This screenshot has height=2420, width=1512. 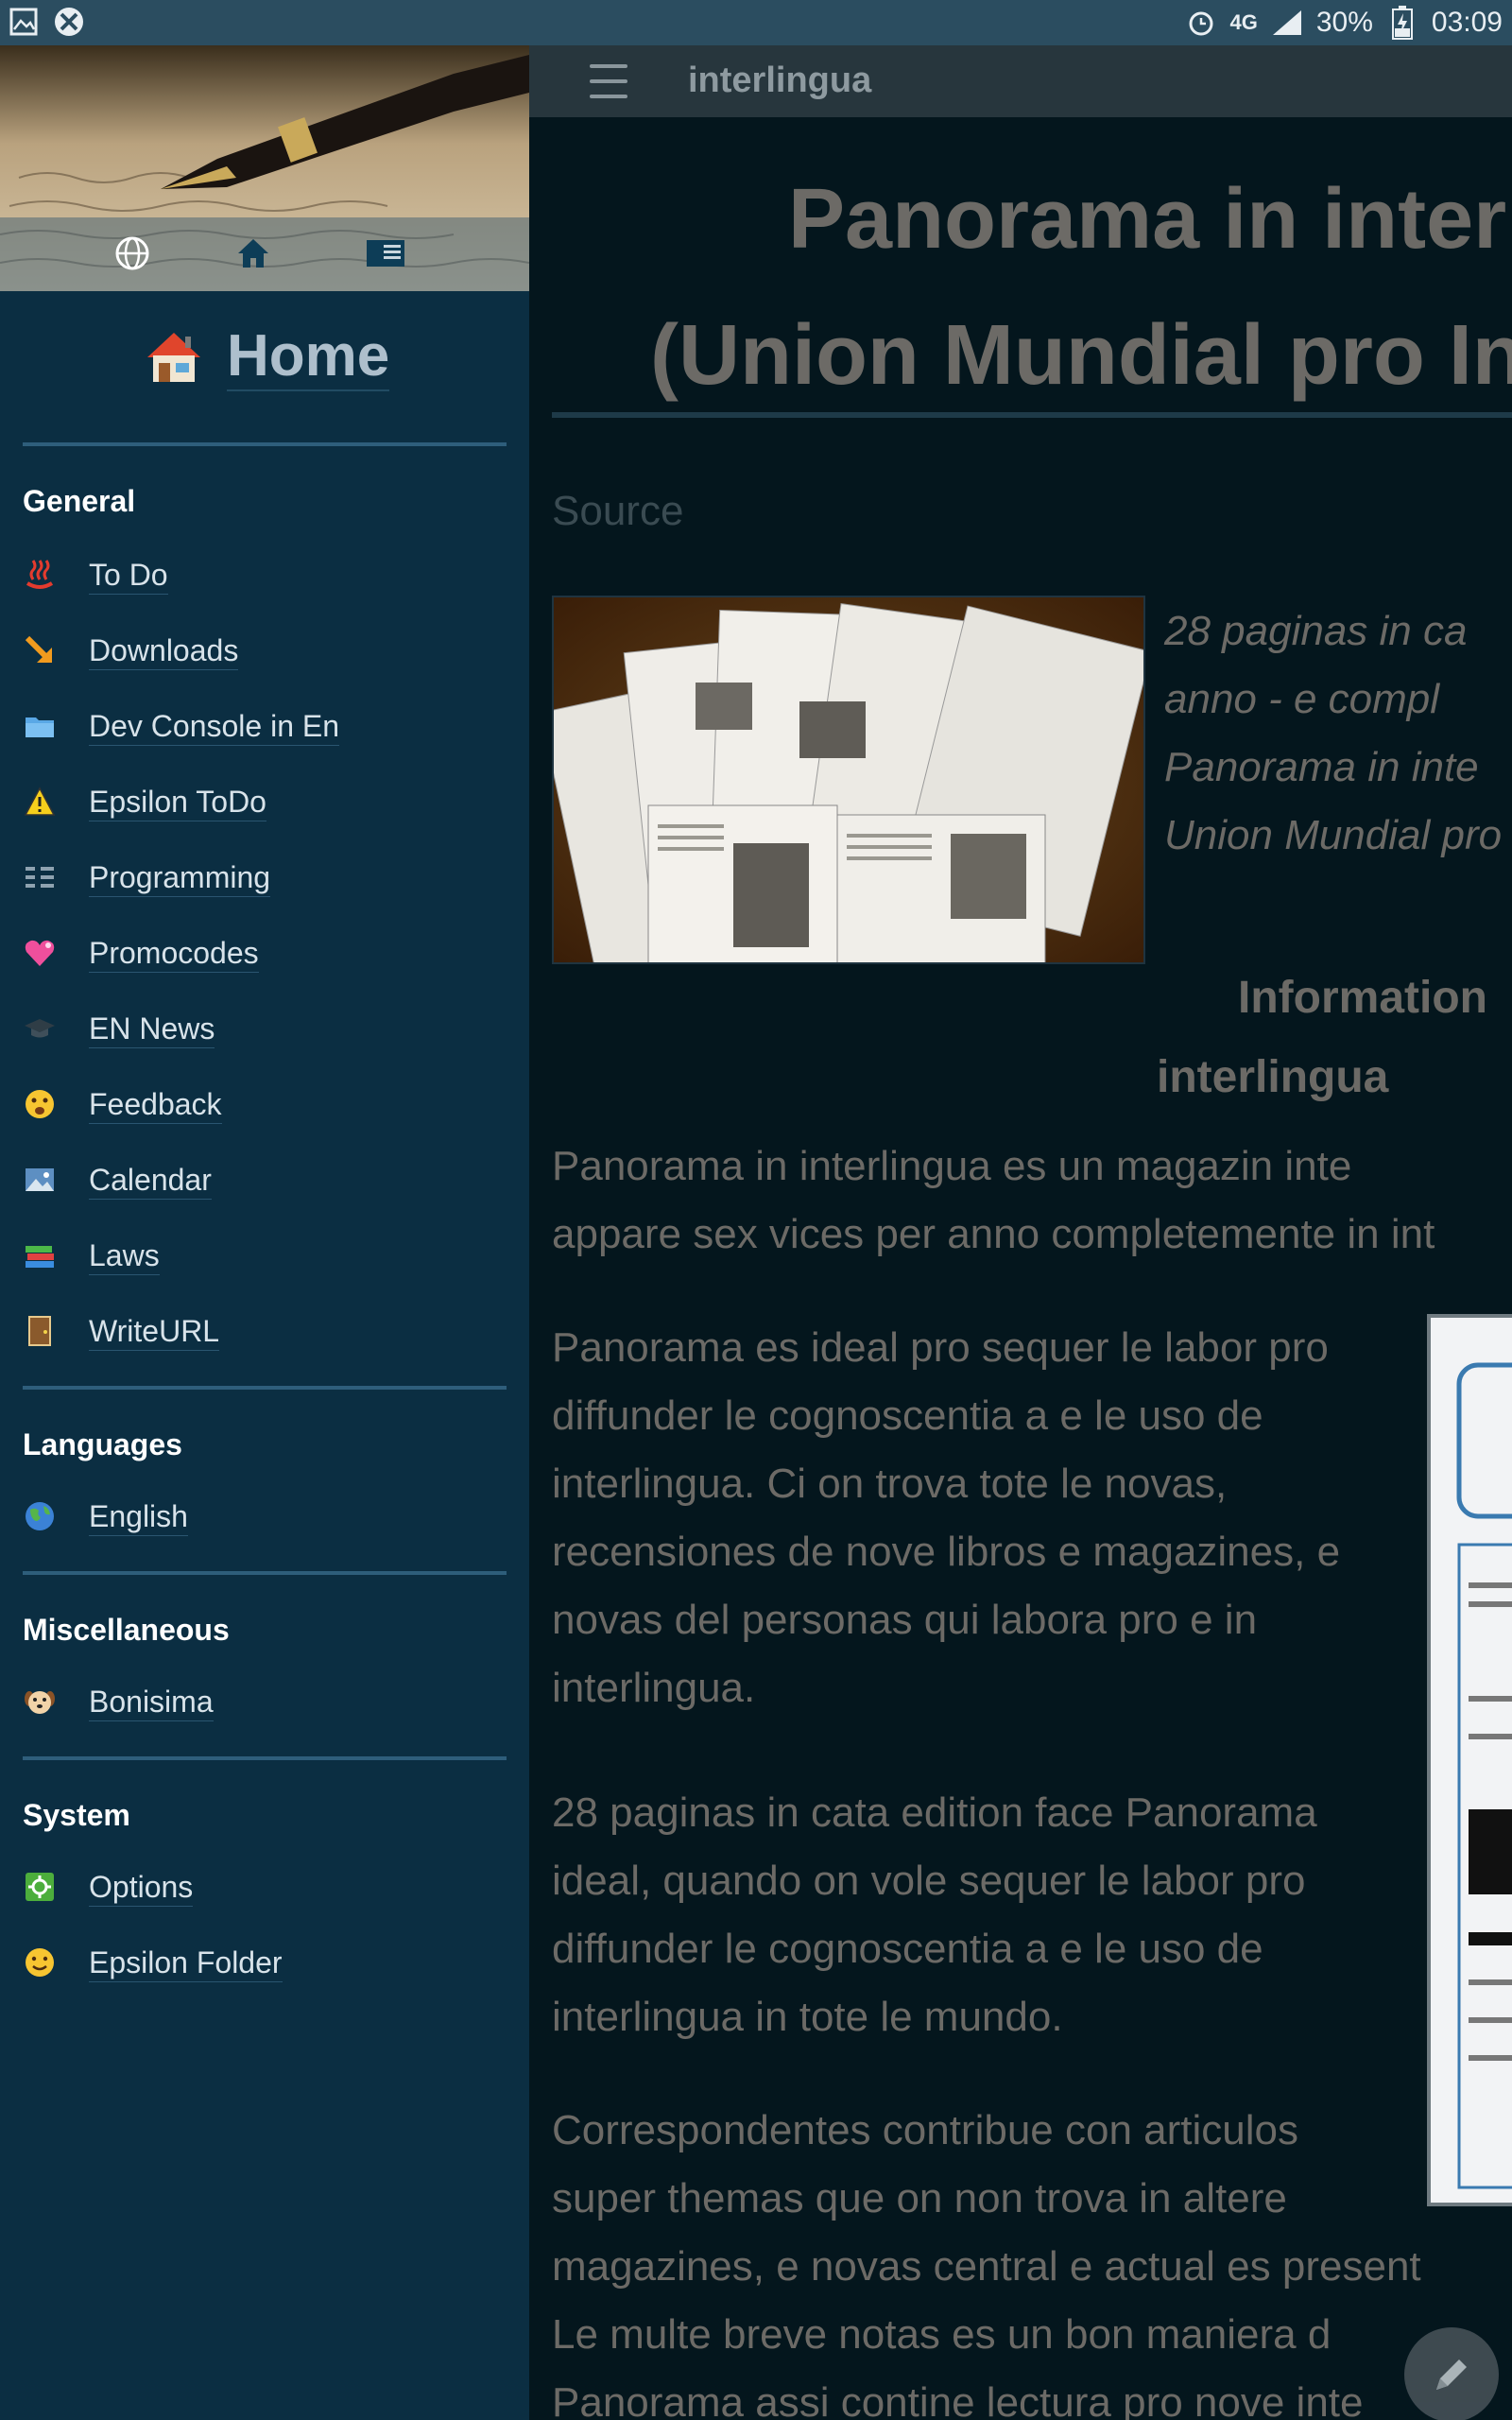 I want to click on drawer-item-label: Laws, so click(x=124, y=1255).